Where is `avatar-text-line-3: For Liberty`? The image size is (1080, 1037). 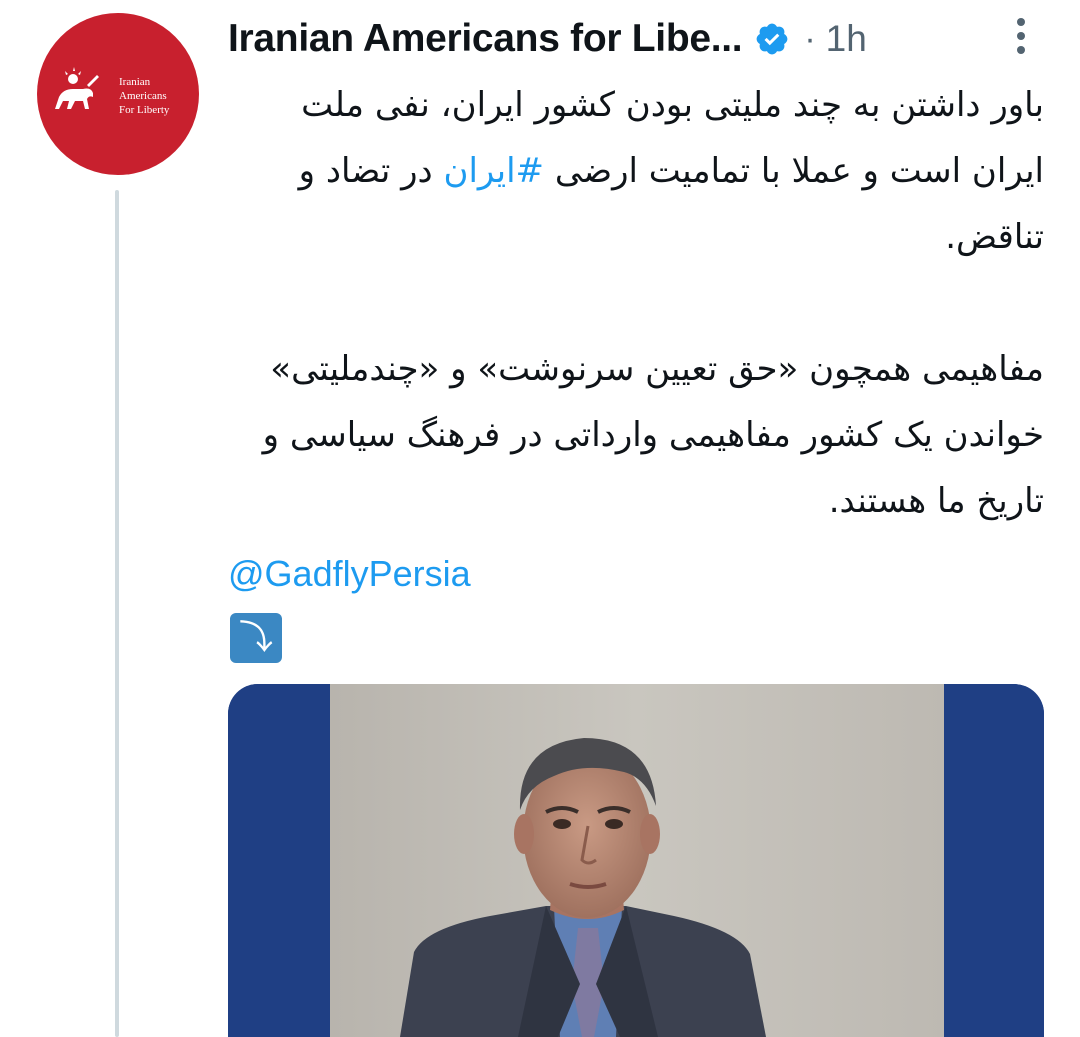
avatar-text-line-3: For Liberty is located at coordinates (144, 110).